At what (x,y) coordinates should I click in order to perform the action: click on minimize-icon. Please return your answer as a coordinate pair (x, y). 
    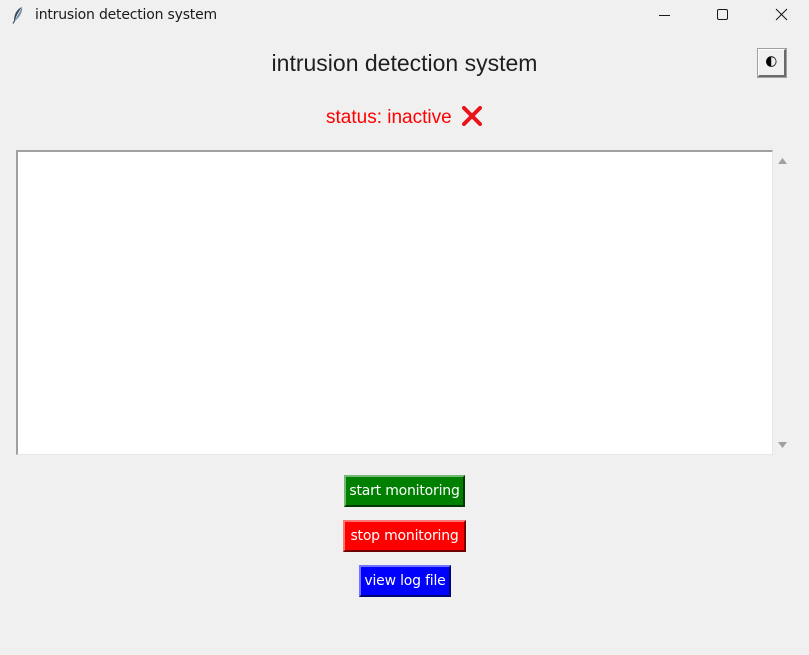
    Looking at the image, I should click on (664, 15).